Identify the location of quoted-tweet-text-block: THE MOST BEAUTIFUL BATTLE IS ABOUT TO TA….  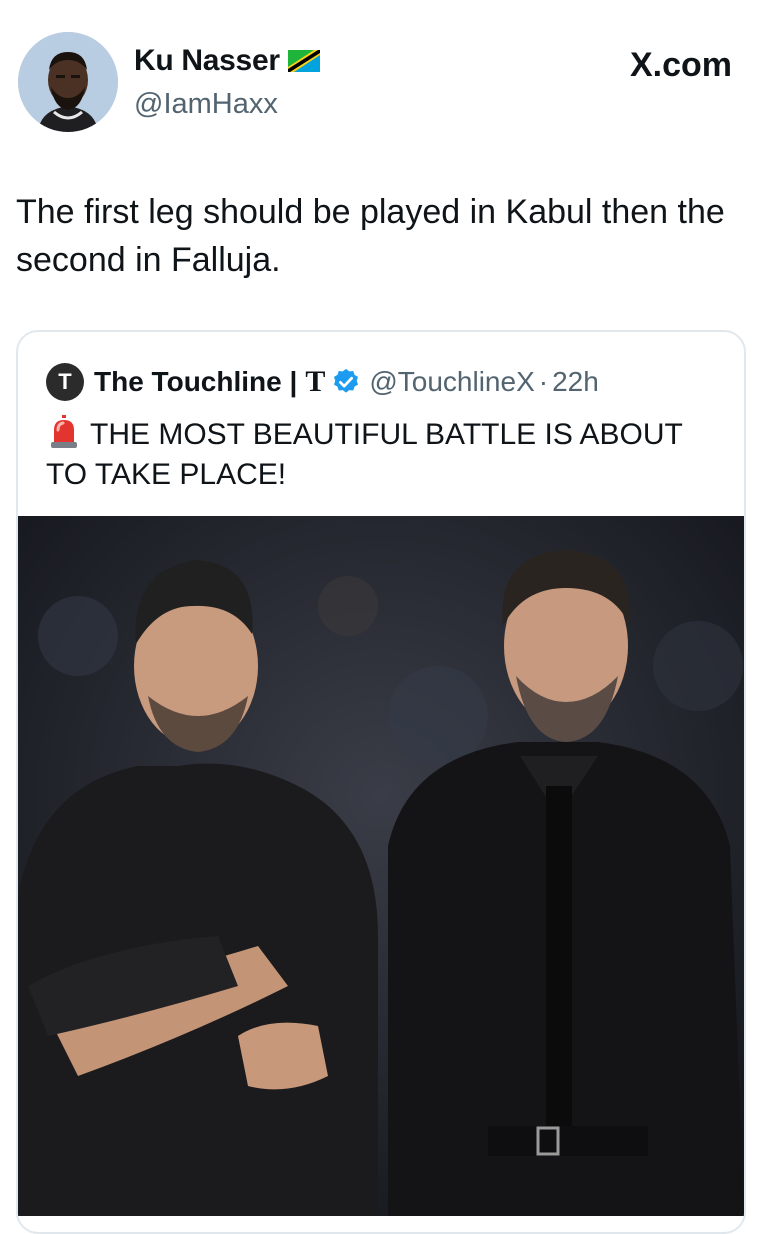
(376, 454).